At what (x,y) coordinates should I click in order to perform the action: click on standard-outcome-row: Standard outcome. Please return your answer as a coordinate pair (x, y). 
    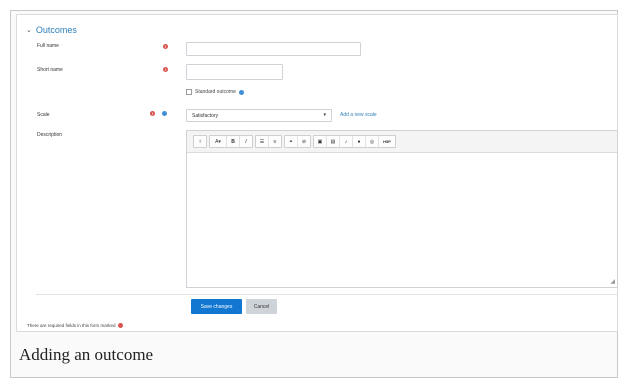
    Looking at the image, I should click on (215, 92).